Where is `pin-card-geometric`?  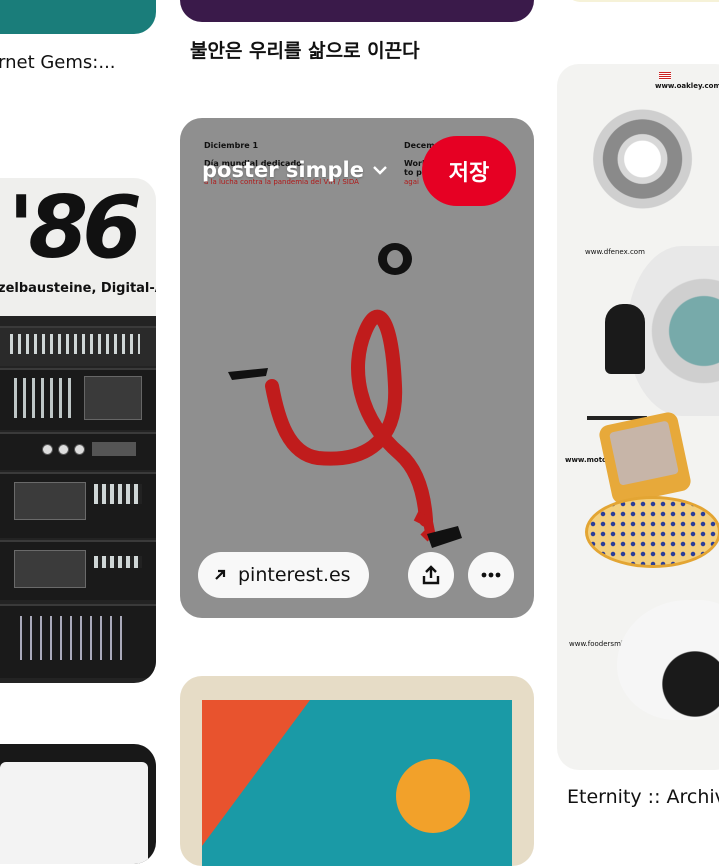
pin-card-geometric is located at coordinates (357, 771).